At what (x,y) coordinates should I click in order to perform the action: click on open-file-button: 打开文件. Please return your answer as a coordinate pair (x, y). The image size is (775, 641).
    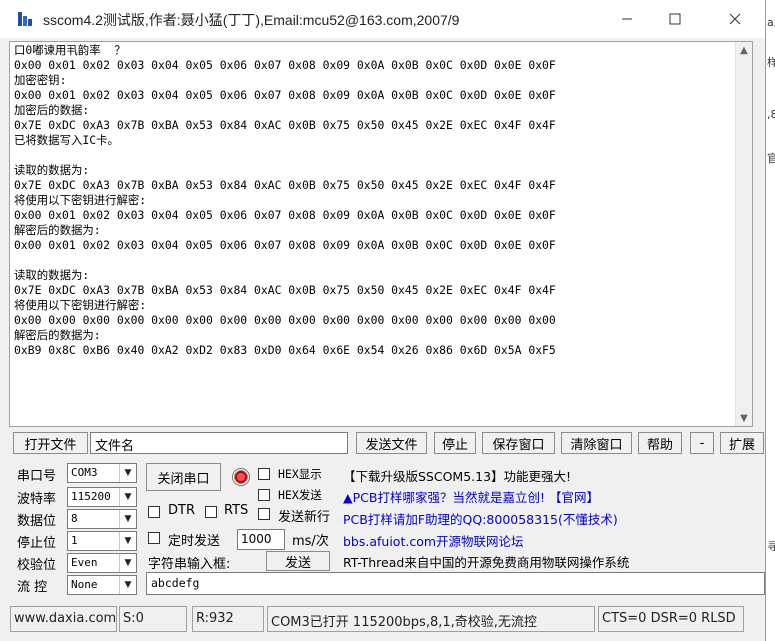
    Looking at the image, I should click on (50, 443).